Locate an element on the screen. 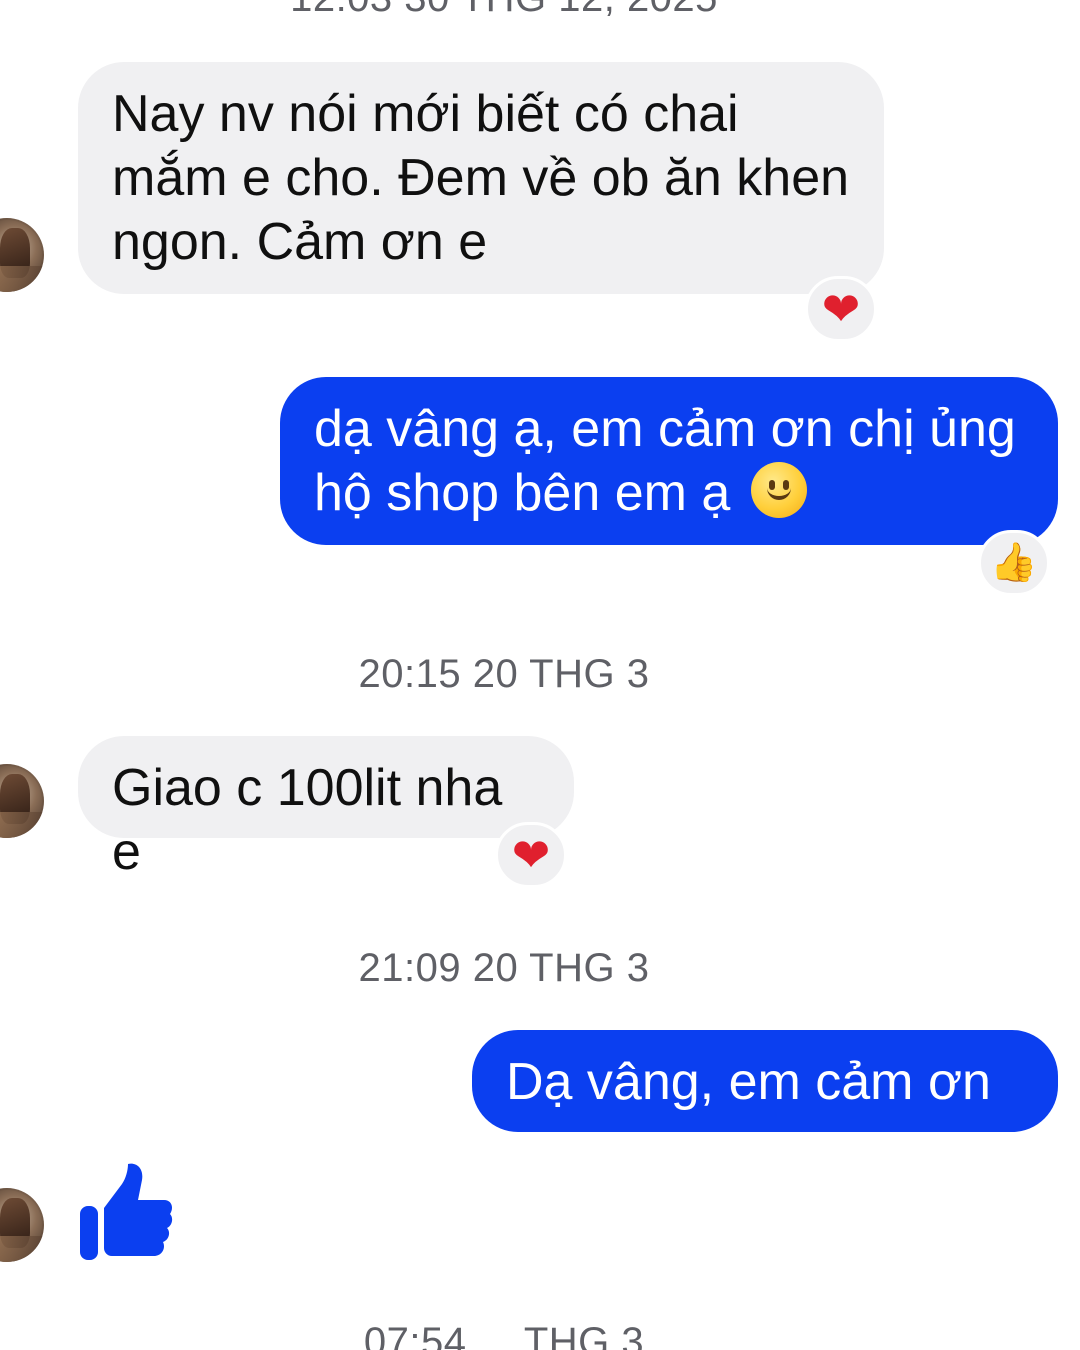 The width and height of the screenshot is (1080, 1350). slightly-smiling-face-icon is located at coordinates (778, 490).